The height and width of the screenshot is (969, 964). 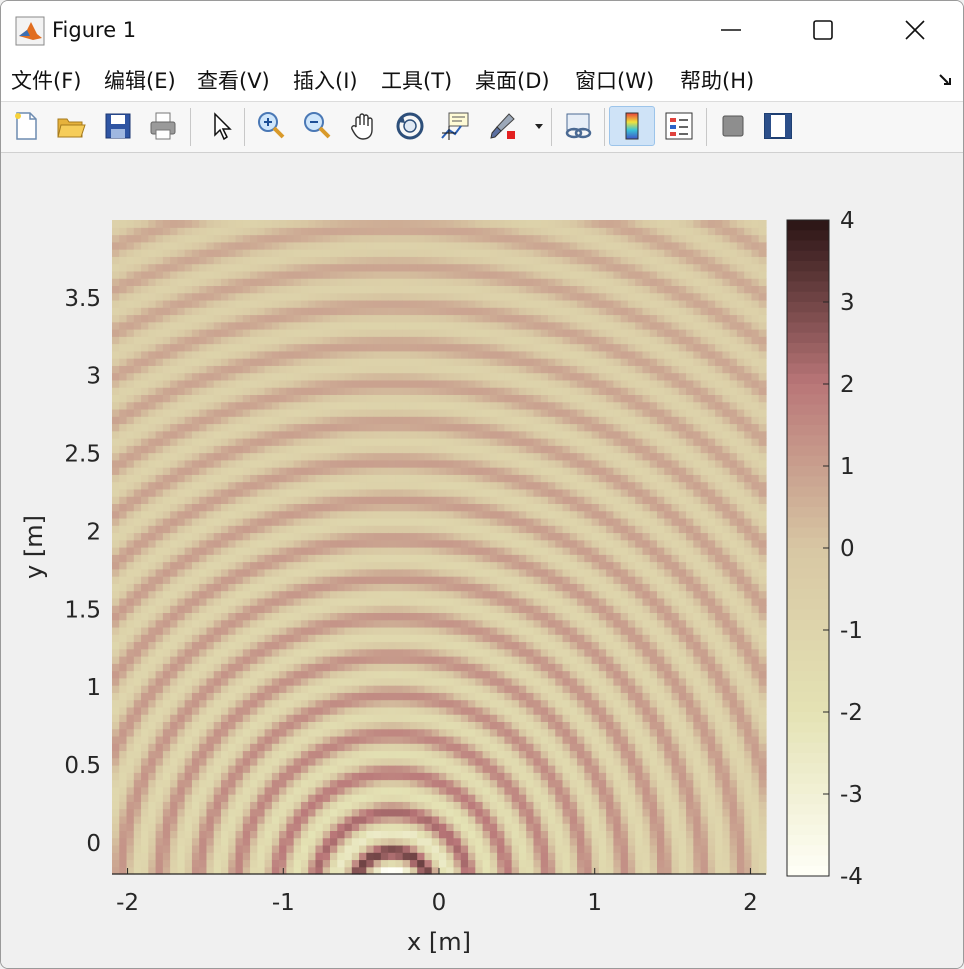 What do you see at coordinates (578, 126) in the screenshot?
I see `link-plot-button` at bounding box center [578, 126].